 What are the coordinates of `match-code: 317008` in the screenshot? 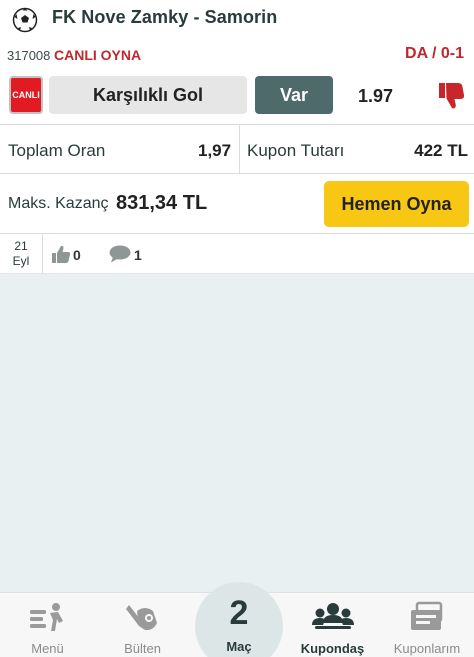 It's located at (29, 55).